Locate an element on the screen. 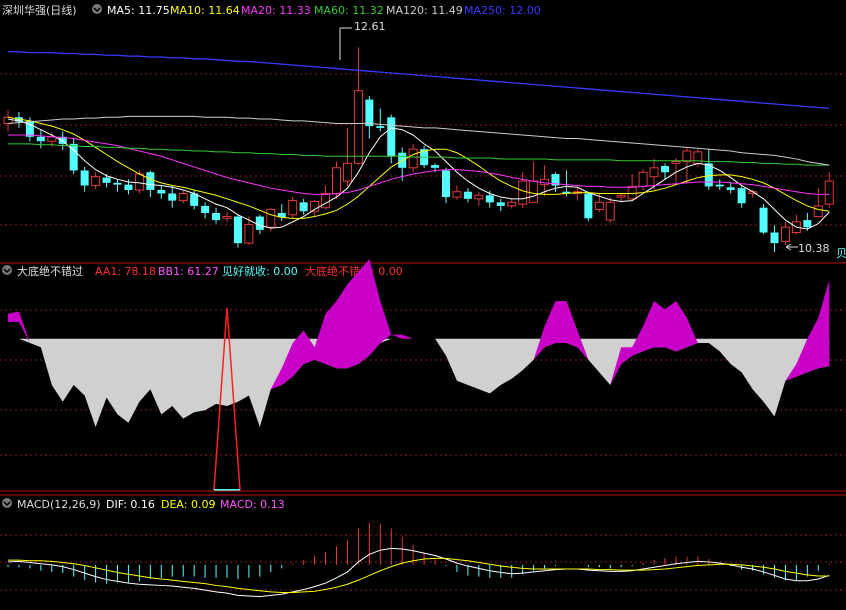 The height and width of the screenshot is (610, 846). macd-title: MACD(12,26,9) is located at coordinates (59, 504).